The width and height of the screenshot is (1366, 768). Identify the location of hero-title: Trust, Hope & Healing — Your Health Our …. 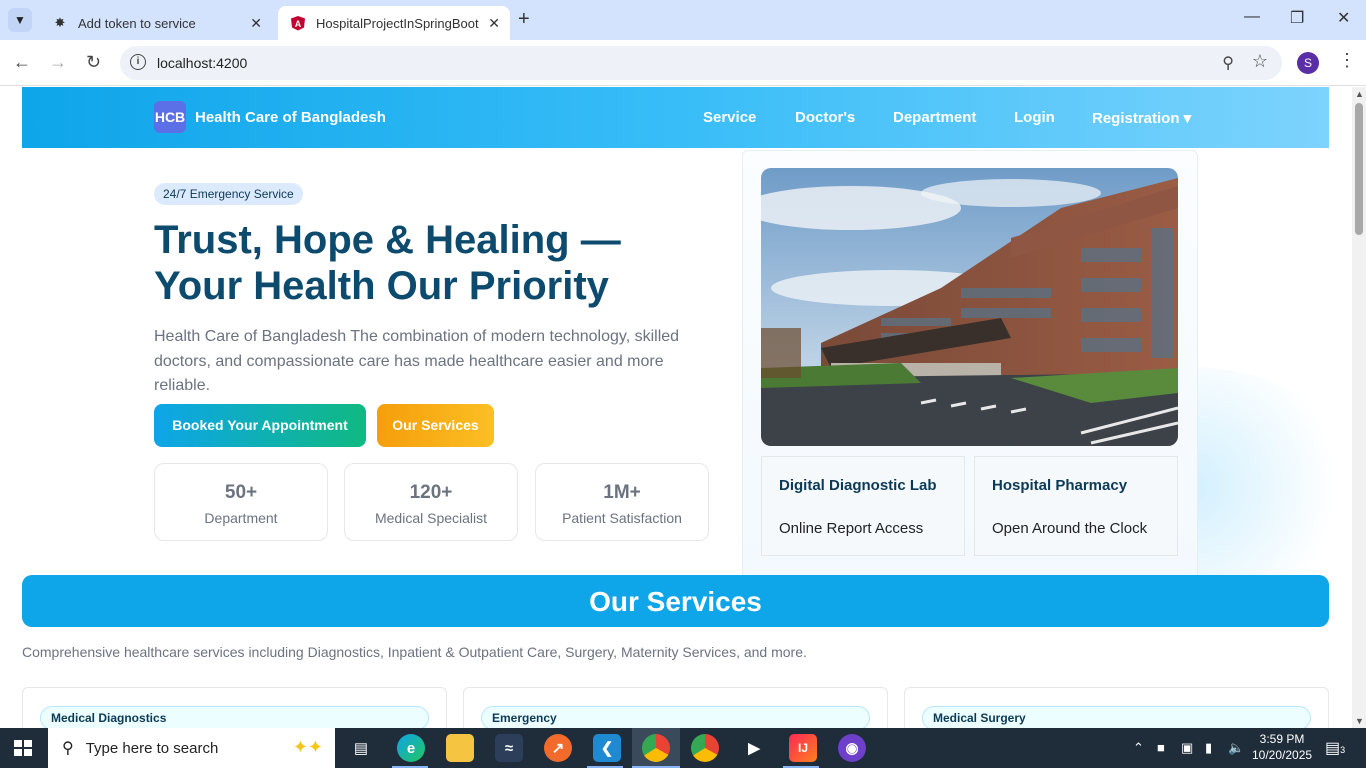
(434, 263).